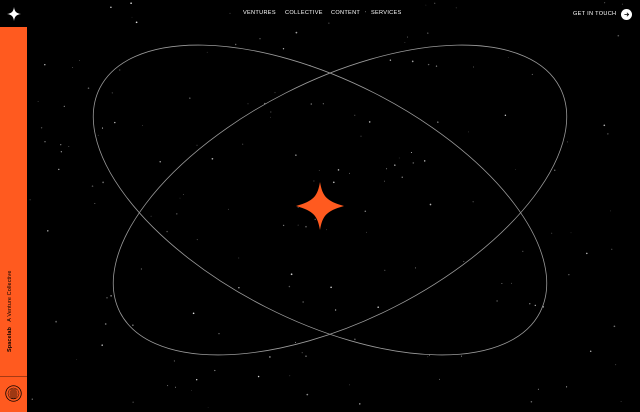  Describe the element at coordinates (345, 13) in the screenshot. I see `nav-item-content: CONTENT` at that location.